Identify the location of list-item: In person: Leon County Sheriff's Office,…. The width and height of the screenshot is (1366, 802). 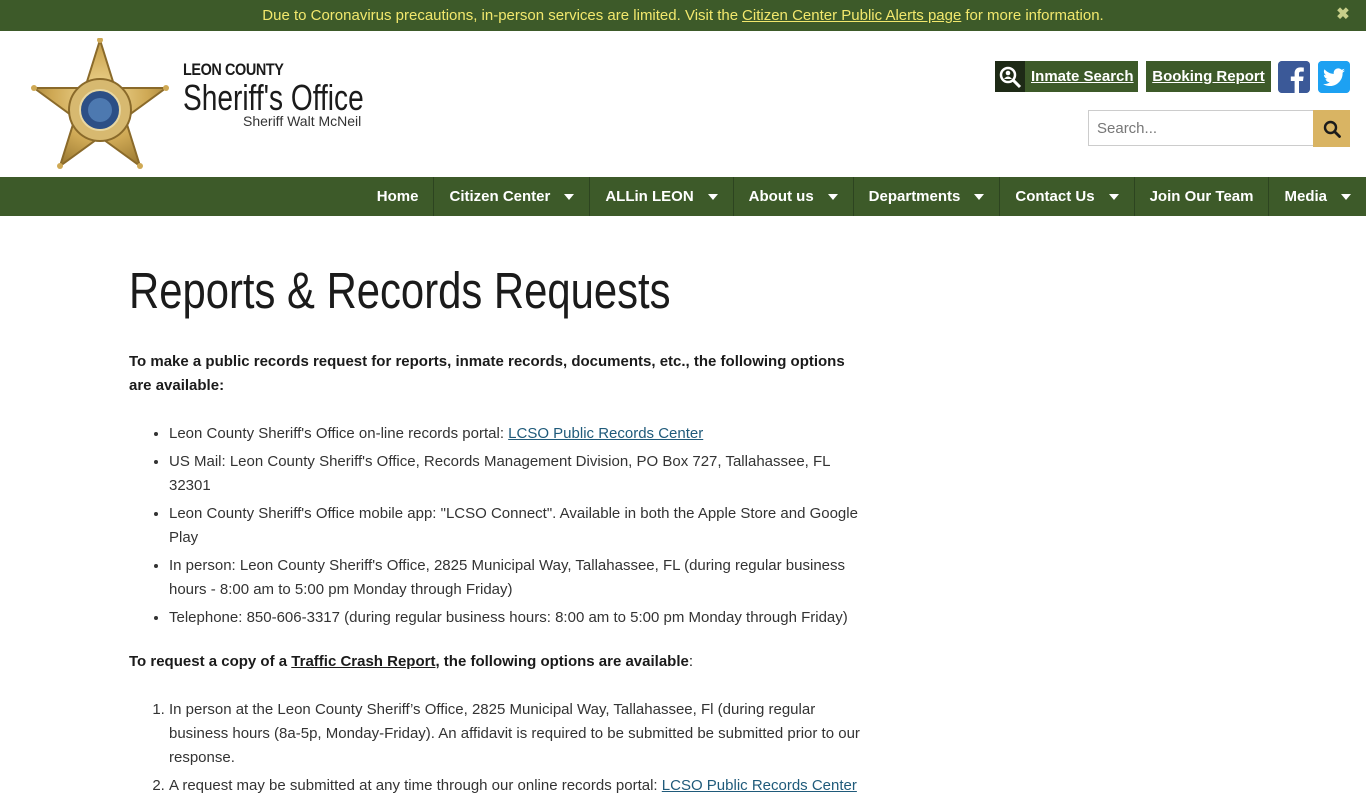
(516, 578).